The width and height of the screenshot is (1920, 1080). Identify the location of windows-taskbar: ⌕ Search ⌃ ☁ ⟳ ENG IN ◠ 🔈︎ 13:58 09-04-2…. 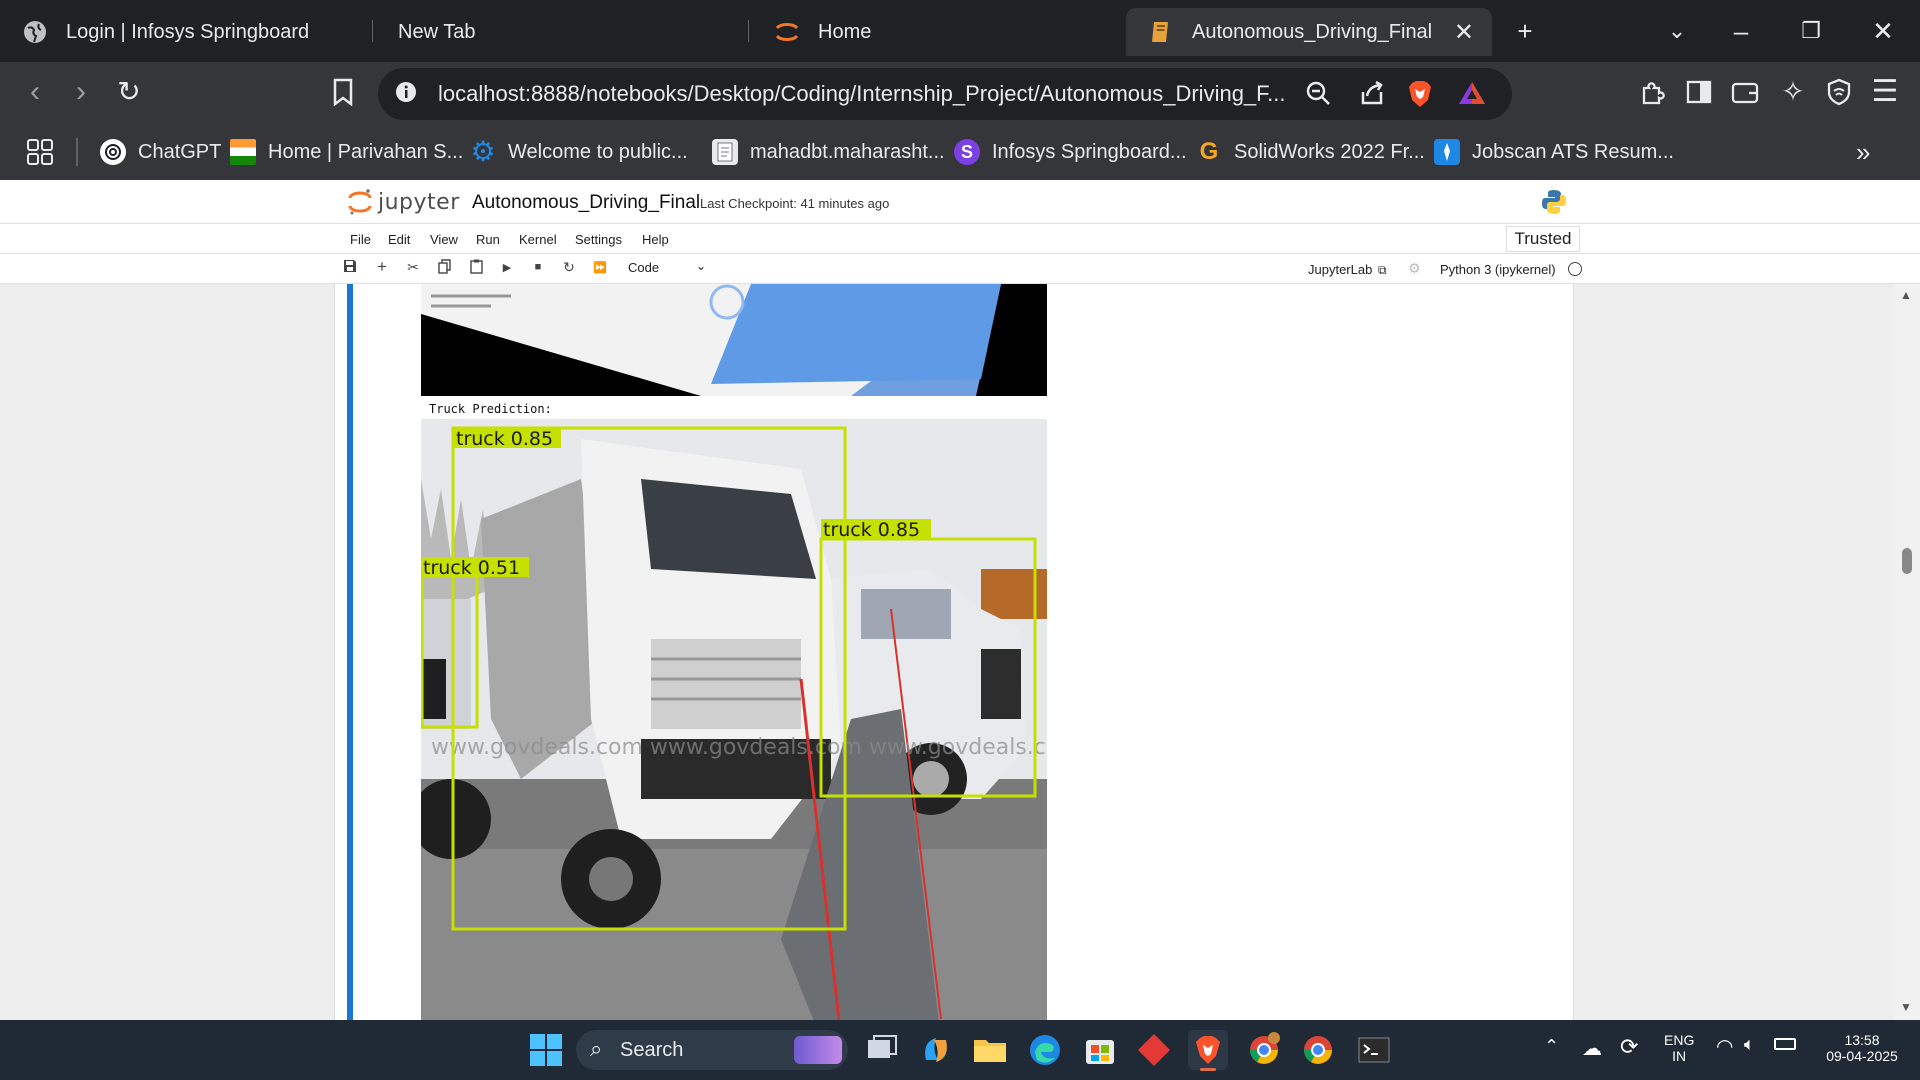
(960, 1050).